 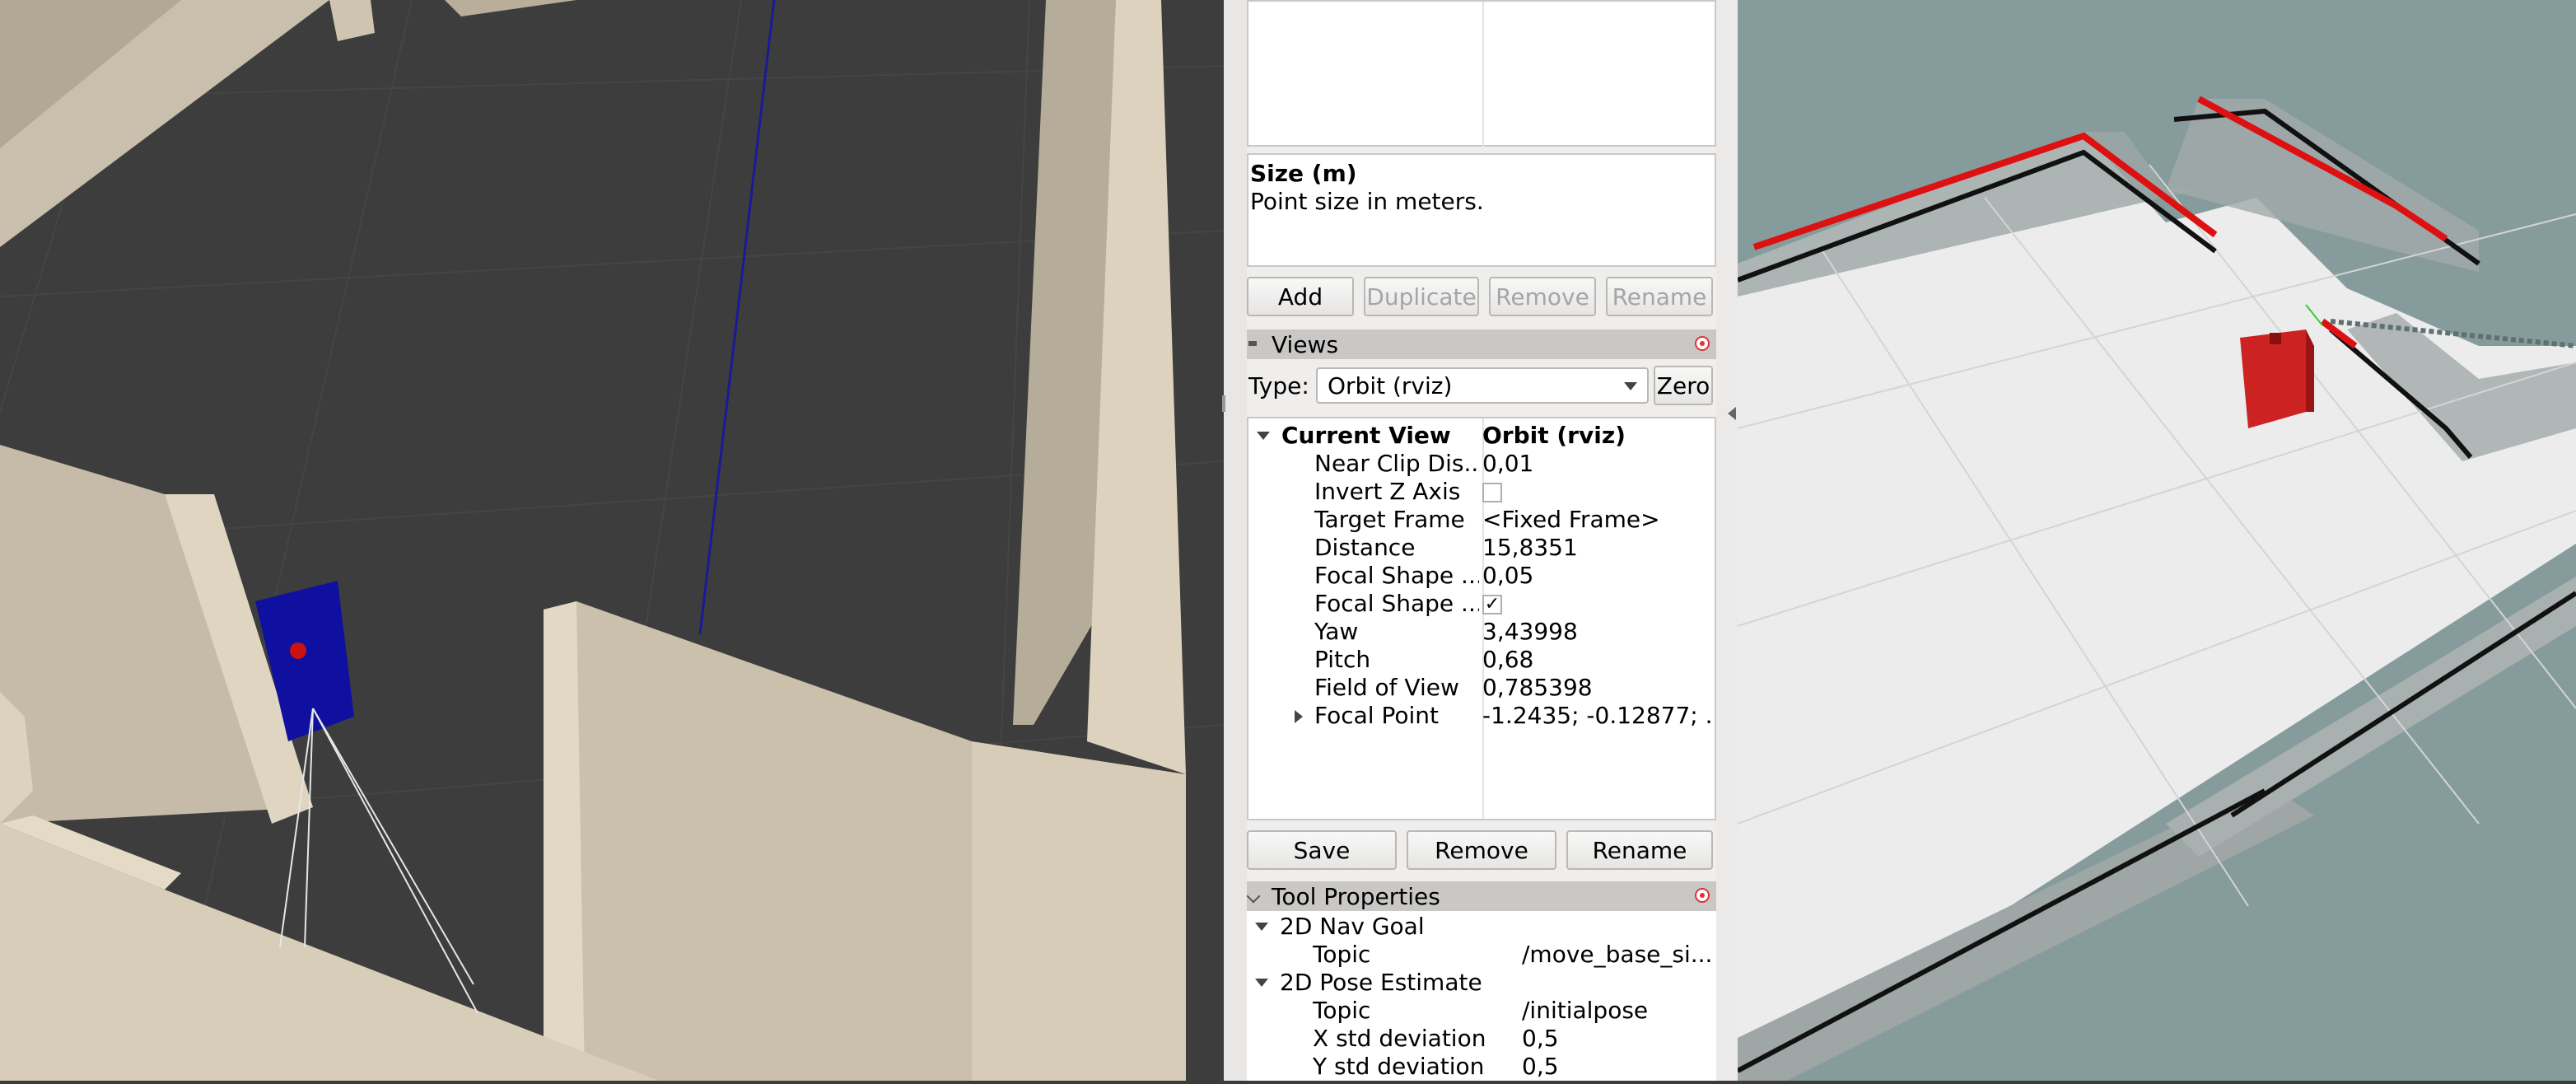 What do you see at coordinates (1399, 1066) in the screenshot?
I see `property-name: Y std deviation` at bounding box center [1399, 1066].